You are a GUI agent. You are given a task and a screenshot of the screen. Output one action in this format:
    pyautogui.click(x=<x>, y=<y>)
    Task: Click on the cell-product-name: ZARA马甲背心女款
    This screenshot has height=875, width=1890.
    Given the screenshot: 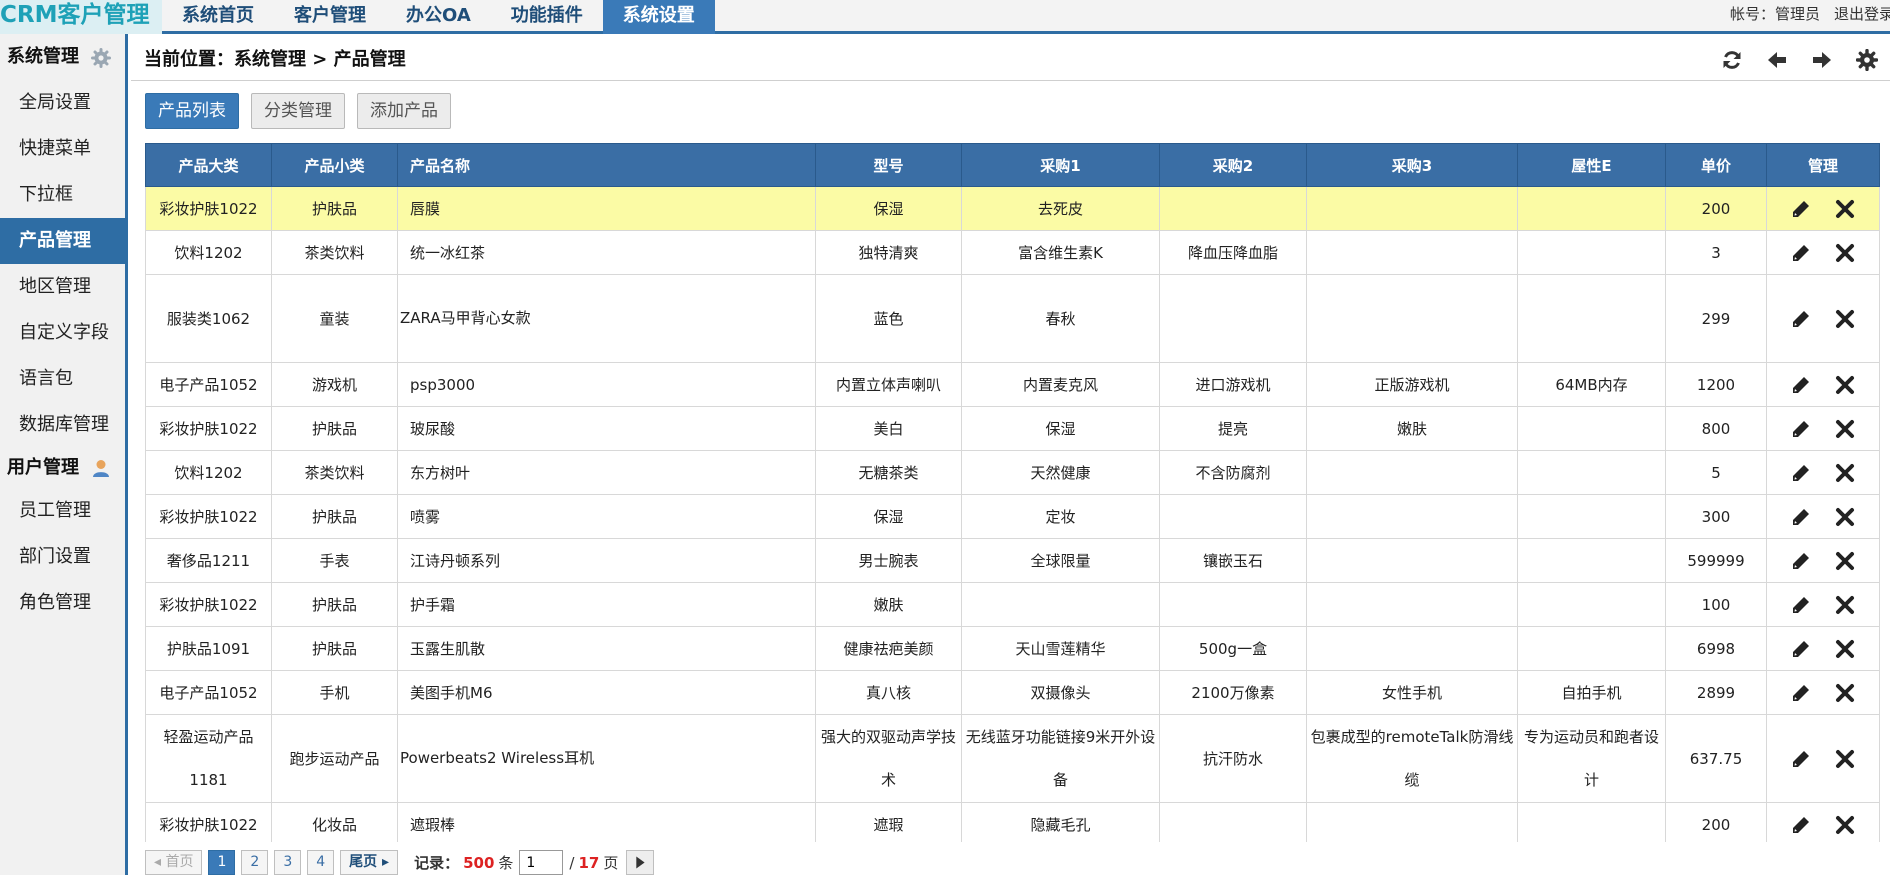 What is the action you would take?
    pyautogui.click(x=606, y=318)
    